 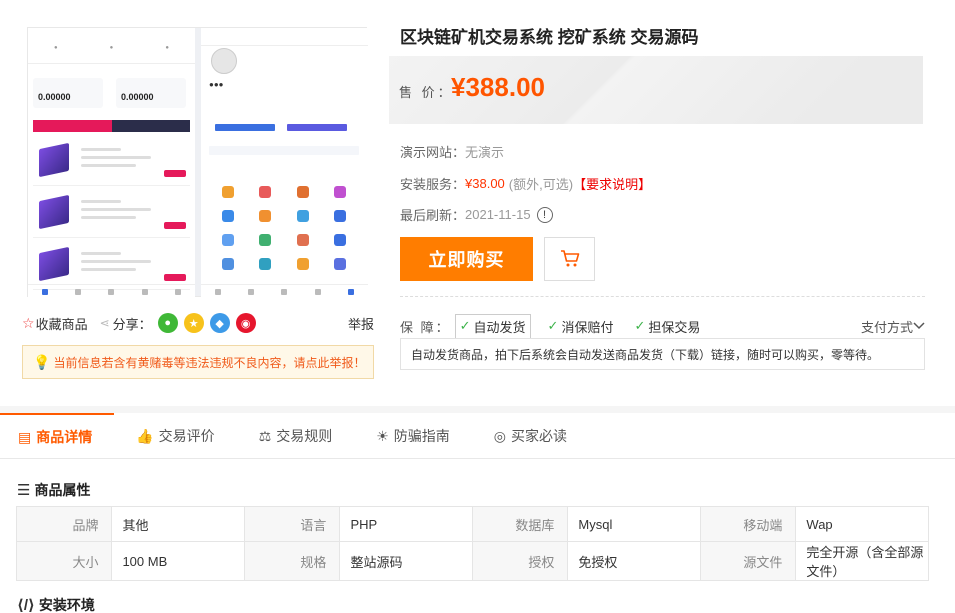 What do you see at coordinates (662, 296) in the screenshot?
I see `divider` at bounding box center [662, 296].